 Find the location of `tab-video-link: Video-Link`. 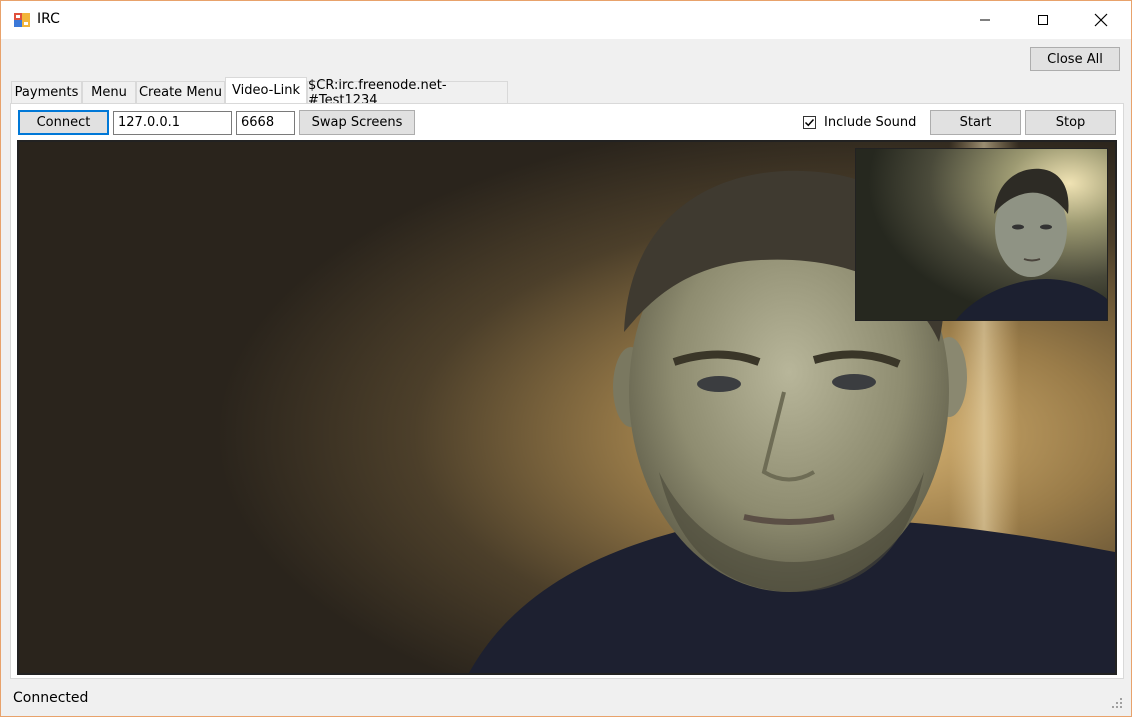

tab-video-link: Video-Link is located at coordinates (266, 90).